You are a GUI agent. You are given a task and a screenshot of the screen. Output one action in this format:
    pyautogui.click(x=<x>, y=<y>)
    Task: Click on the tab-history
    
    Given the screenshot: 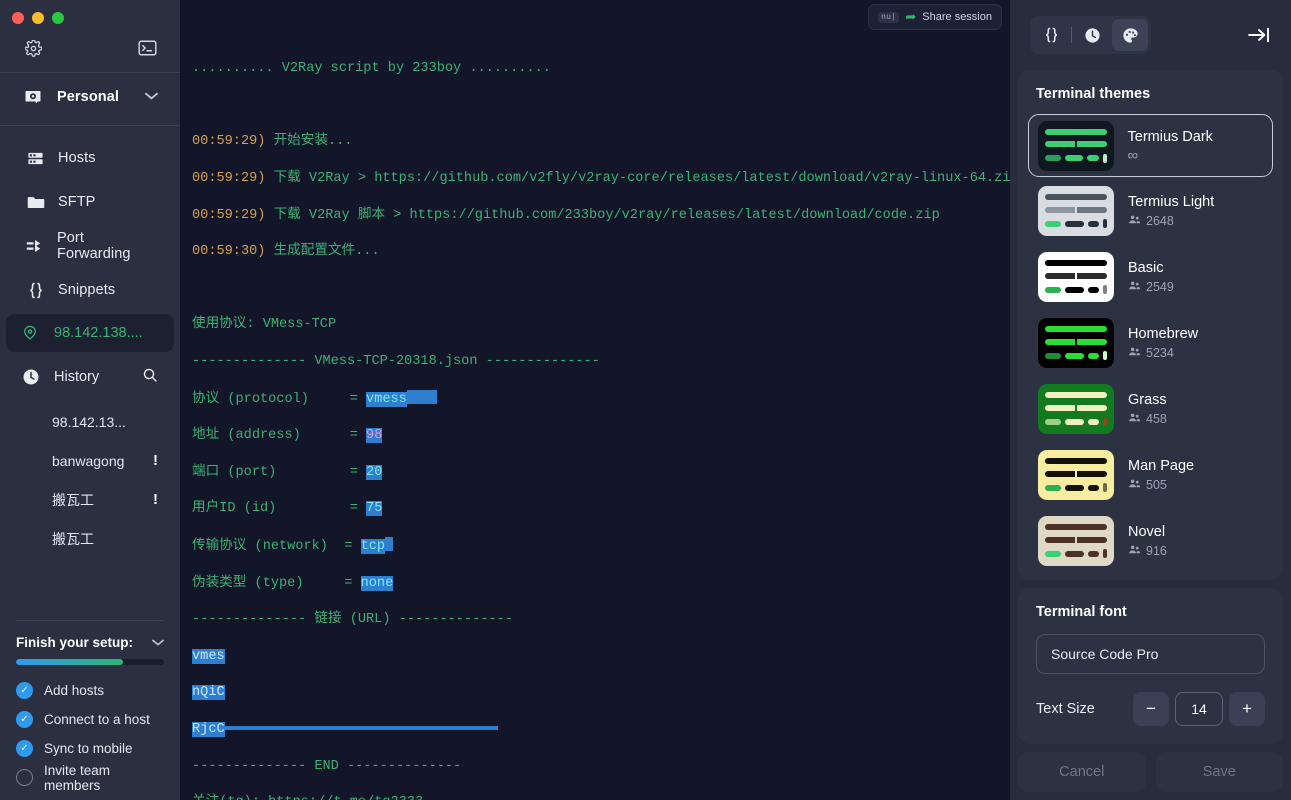 What is the action you would take?
    pyautogui.click(x=1092, y=35)
    